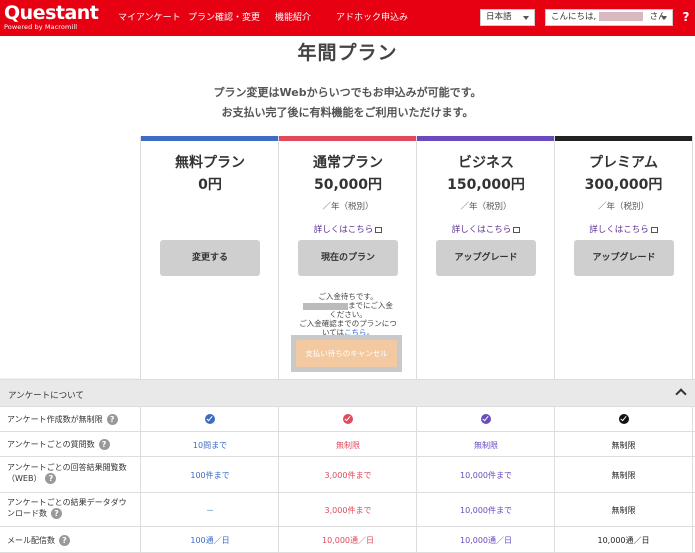 The image size is (695, 553). Describe the element at coordinates (67, 467) in the screenshot. I see `row-label-text: アンケートごとの回答結果閲覧数` at that location.